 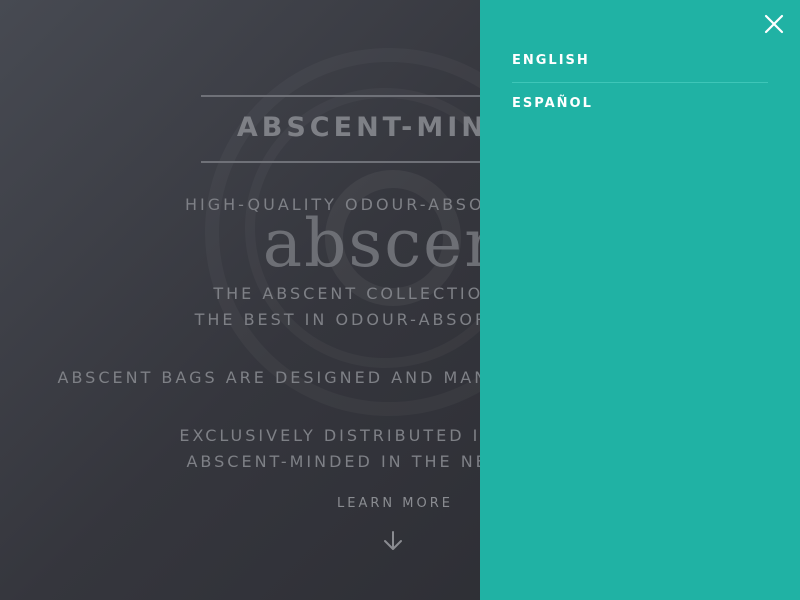 What do you see at coordinates (640, 103) in the screenshot?
I see `language-option-spanish: ESPAÑOL` at bounding box center [640, 103].